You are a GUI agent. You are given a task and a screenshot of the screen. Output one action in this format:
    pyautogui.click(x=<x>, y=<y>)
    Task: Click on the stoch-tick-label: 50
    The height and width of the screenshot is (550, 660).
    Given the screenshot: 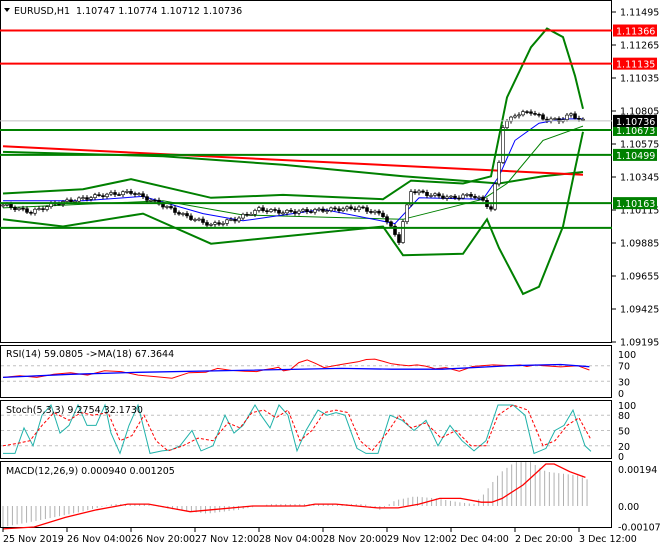 What is the action you would take?
    pyautogui.click(x=624, y=432)
    